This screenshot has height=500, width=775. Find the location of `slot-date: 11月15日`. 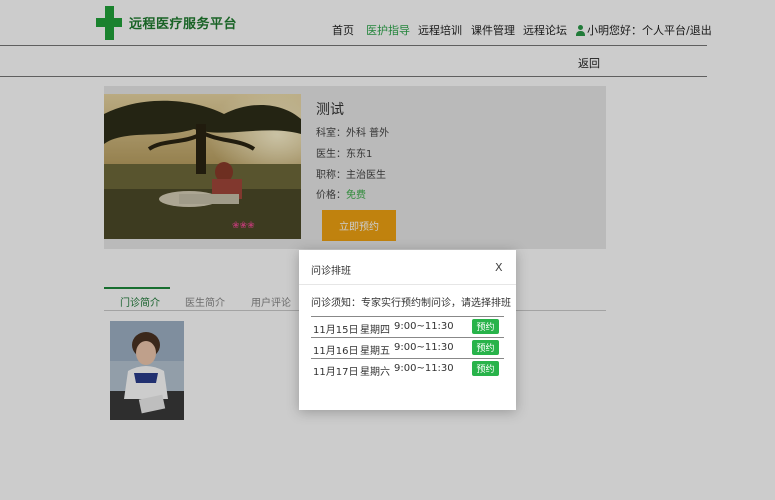

slot-date: 11月15日 is located at coordinates (336, 330).